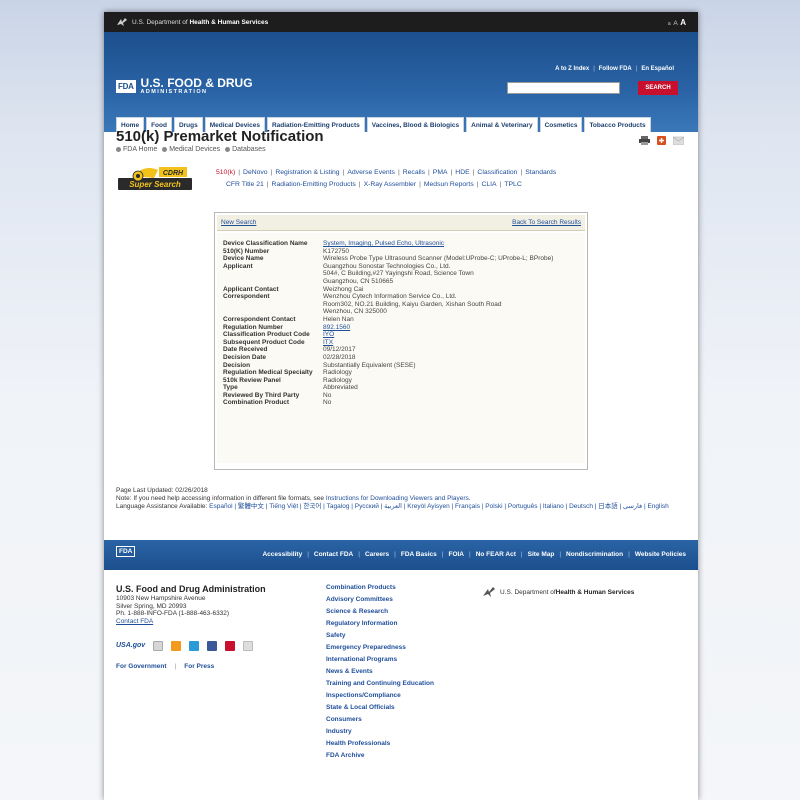 The image size is (800, 800). What do you see at coordinates (401, 396) in the screenshot?
I see `detail-row: Reviewed By Third Party No` at bounding box center [401, 396].